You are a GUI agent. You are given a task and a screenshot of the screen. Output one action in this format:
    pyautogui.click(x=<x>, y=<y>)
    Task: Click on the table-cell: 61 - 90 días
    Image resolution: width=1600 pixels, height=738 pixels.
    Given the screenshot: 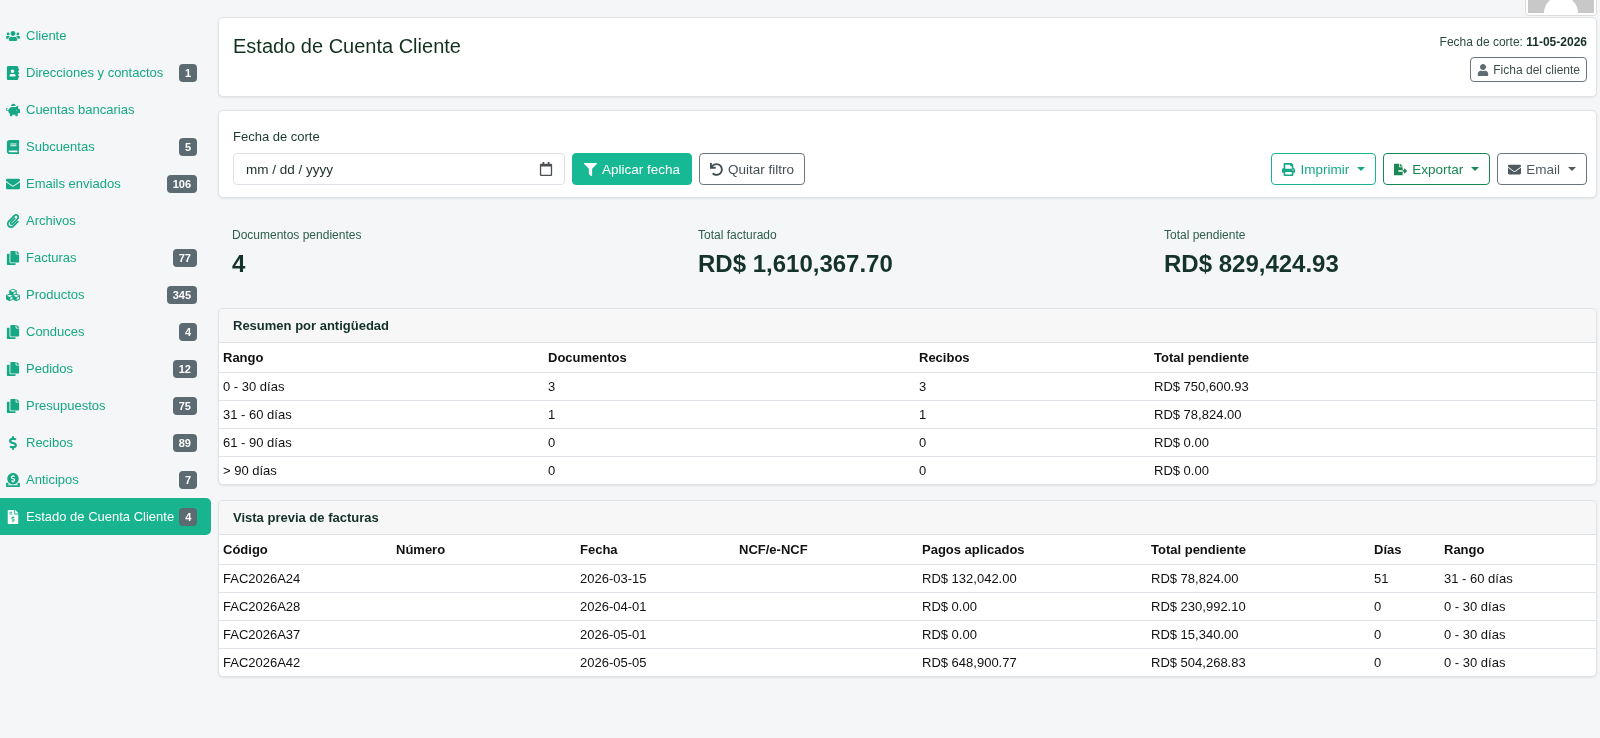 What is the action you would take?
    pyautogui.click(x=381, y=442)
    